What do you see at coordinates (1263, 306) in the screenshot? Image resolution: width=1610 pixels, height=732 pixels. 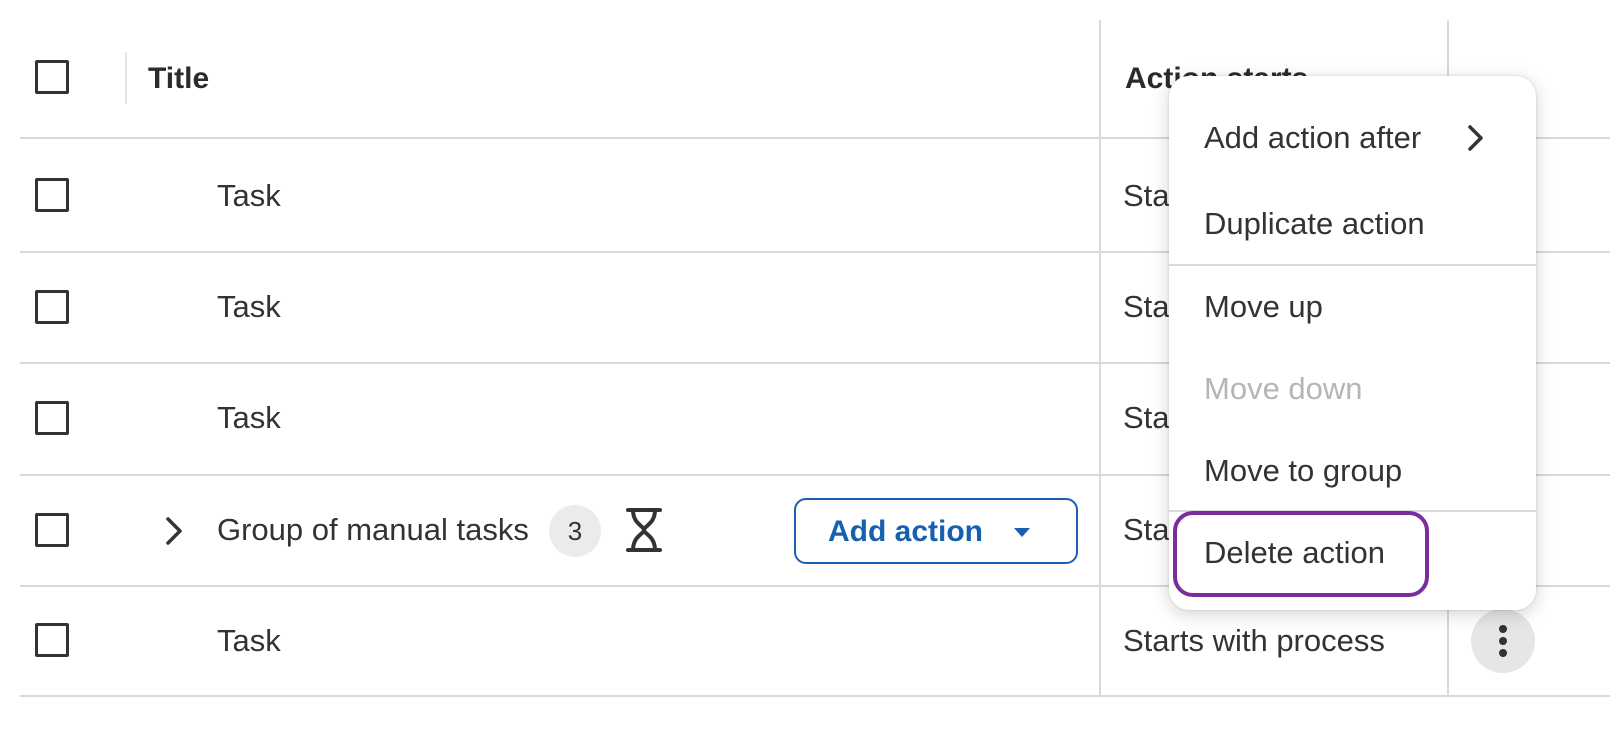 I see `menu-item-label: Move up` at bounding box center [1263, 306].